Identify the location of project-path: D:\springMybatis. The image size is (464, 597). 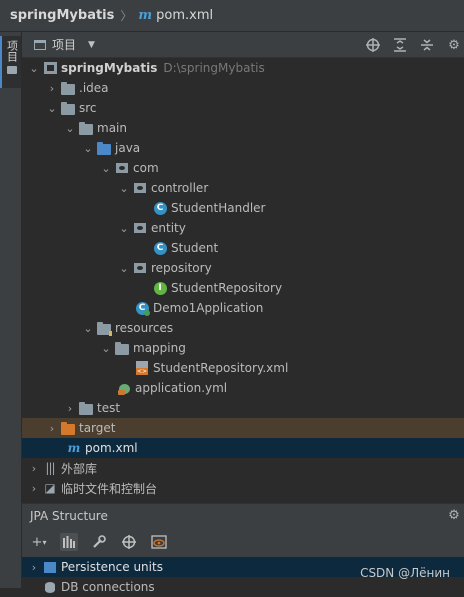
(214, 68).